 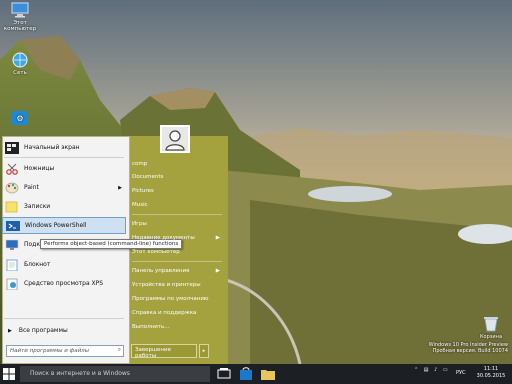 I want to click on remote-desktop-icon, so click(x=12, y=245).